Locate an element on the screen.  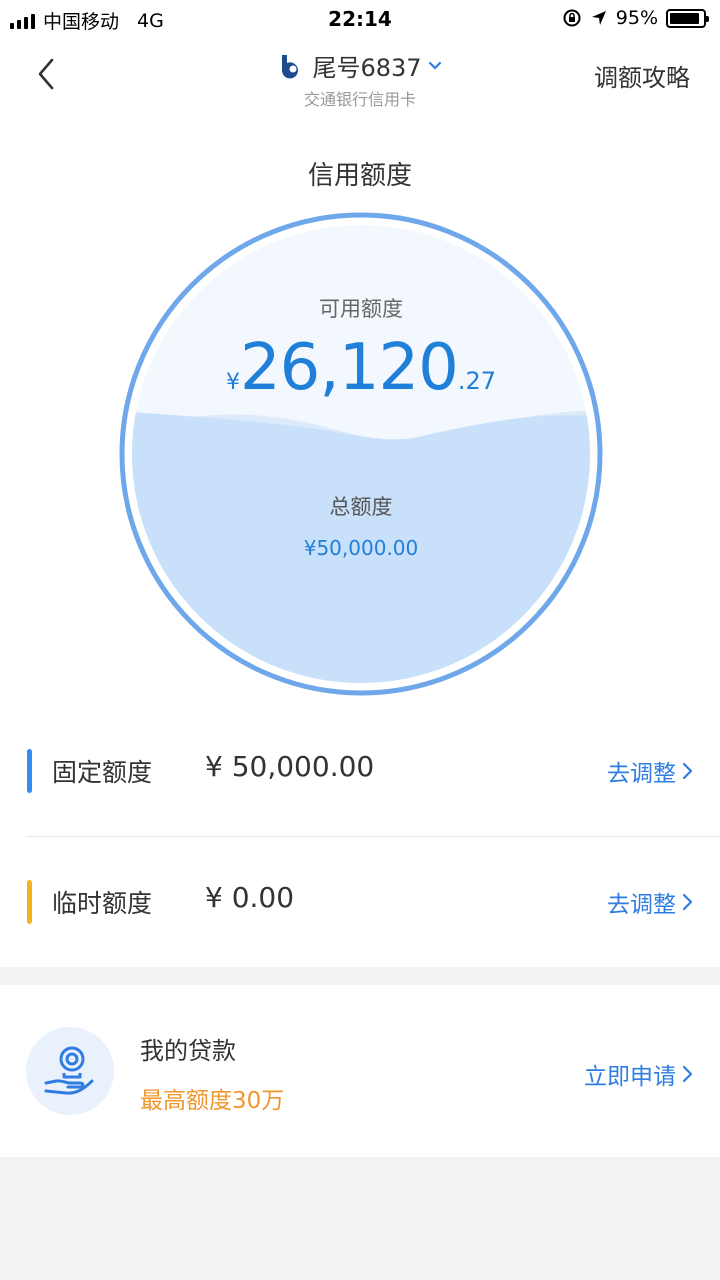
total-credit-value: ¥50,000.00 is located at coordinates (361, 548).